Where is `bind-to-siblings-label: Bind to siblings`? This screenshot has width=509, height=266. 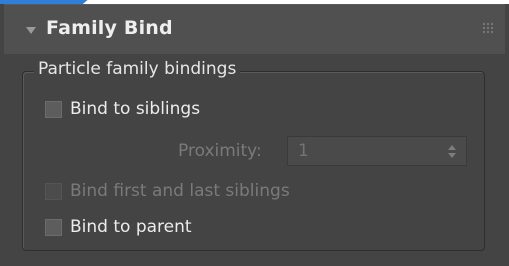
bind-to-siblings-label: Bind to siblings is located at coordinates (135, 109).